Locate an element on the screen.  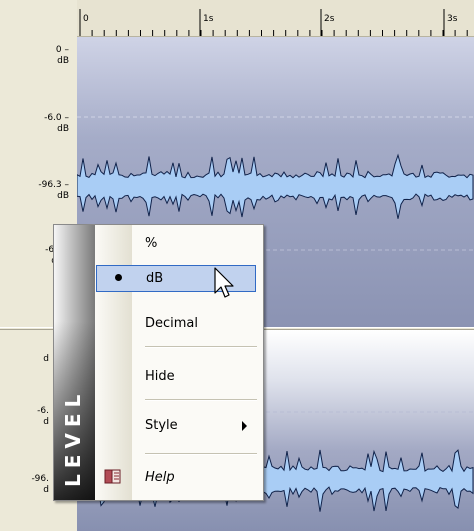
level-label: -96.3 – dB is located at coordinates (53, 190).